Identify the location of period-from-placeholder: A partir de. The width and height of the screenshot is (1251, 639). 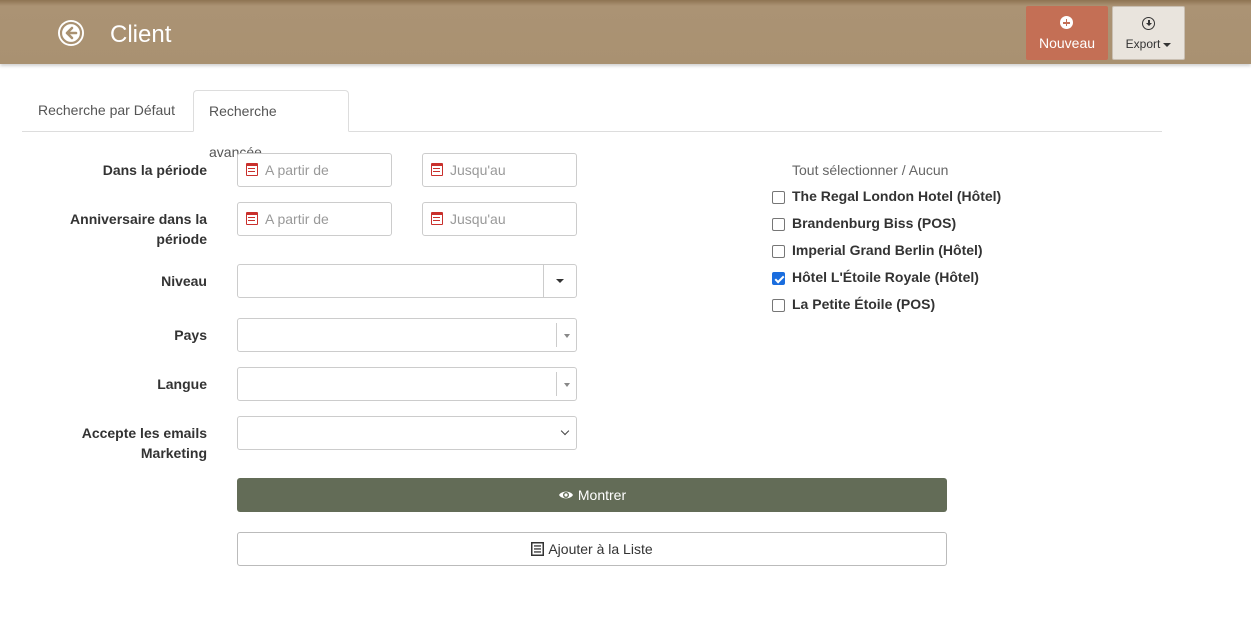
(297, 170).